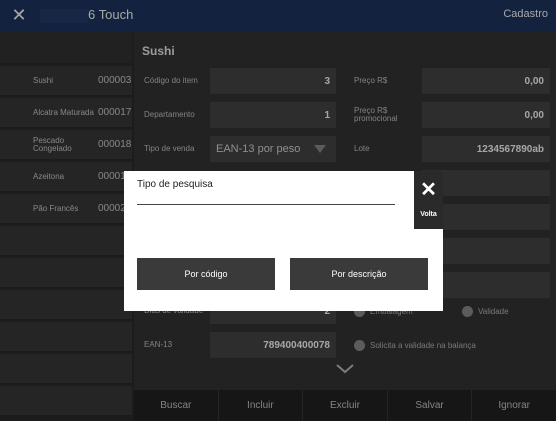  What do you see at coordinates (175, 184) in the screenshot?
I see `search-type-label: Tipo de pesquisa` at bounding box center [175, 184].